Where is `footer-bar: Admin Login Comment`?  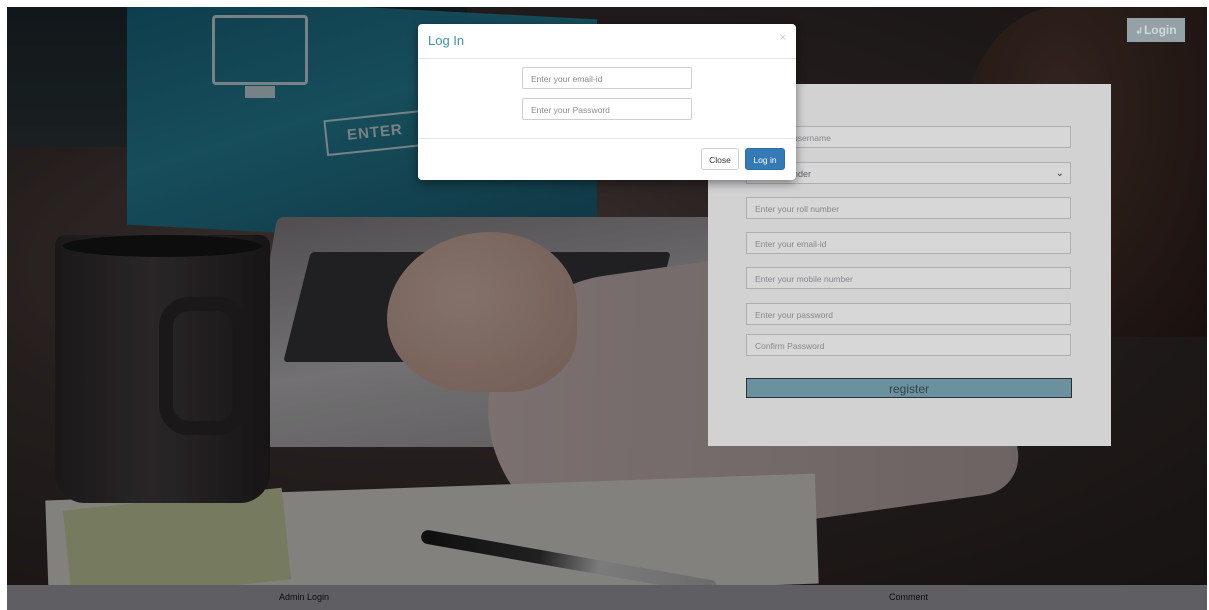
footer-bar: Admin Login Comment is located at coordinates (607, 597).